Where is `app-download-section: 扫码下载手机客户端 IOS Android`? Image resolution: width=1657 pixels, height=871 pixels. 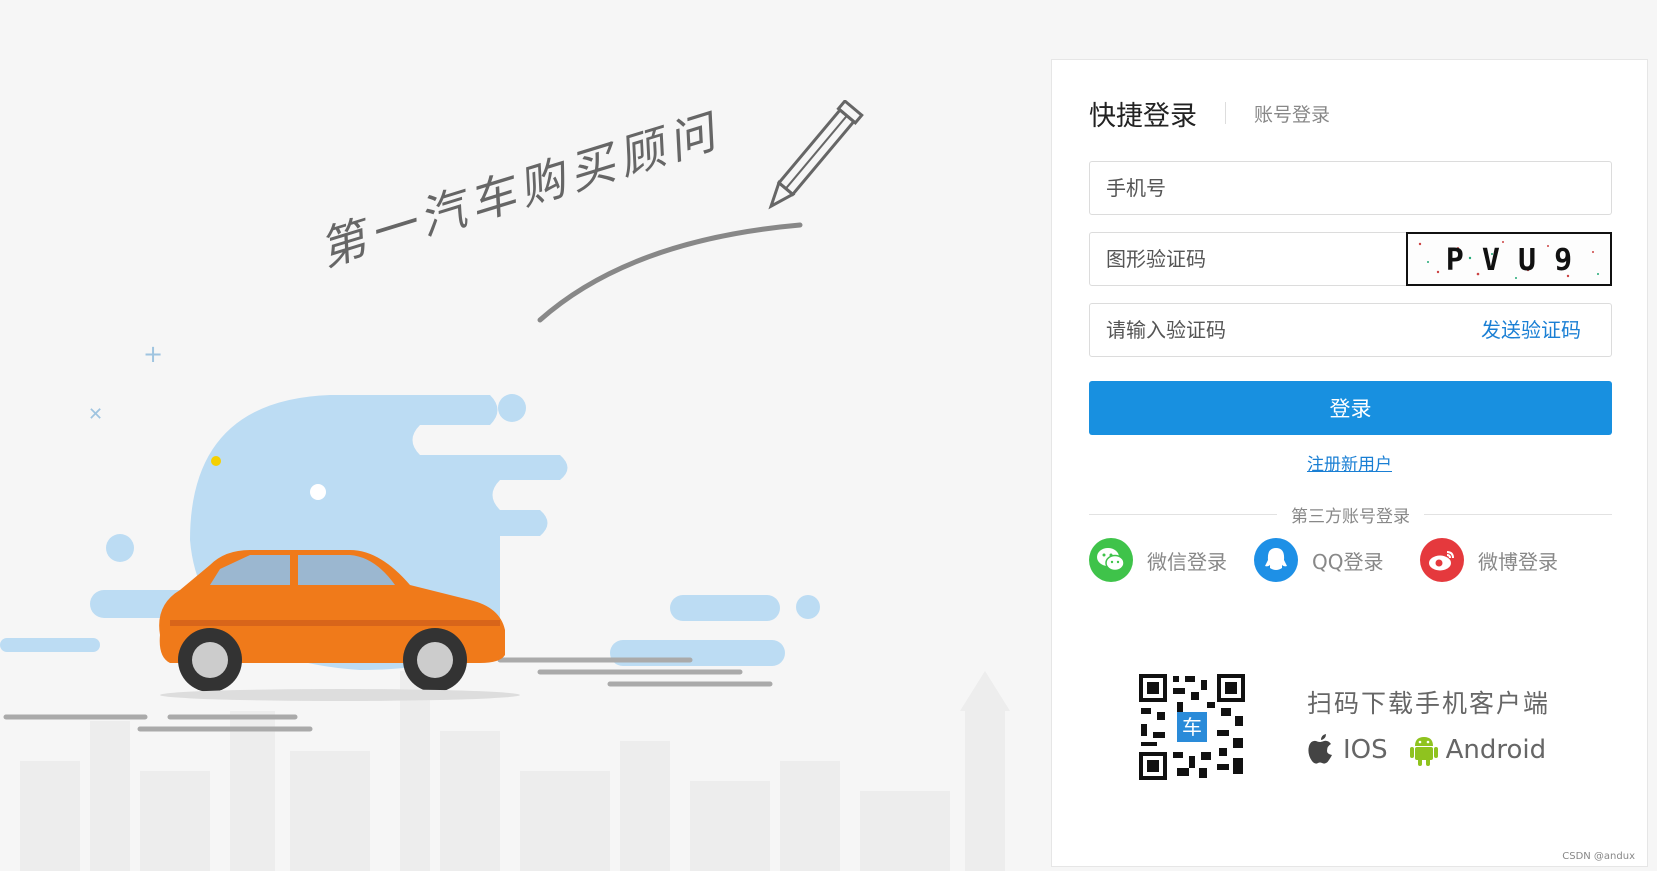 app-download-section: 扫码下载手机客户端 IOS Android is located at coordinates (1432, 725).